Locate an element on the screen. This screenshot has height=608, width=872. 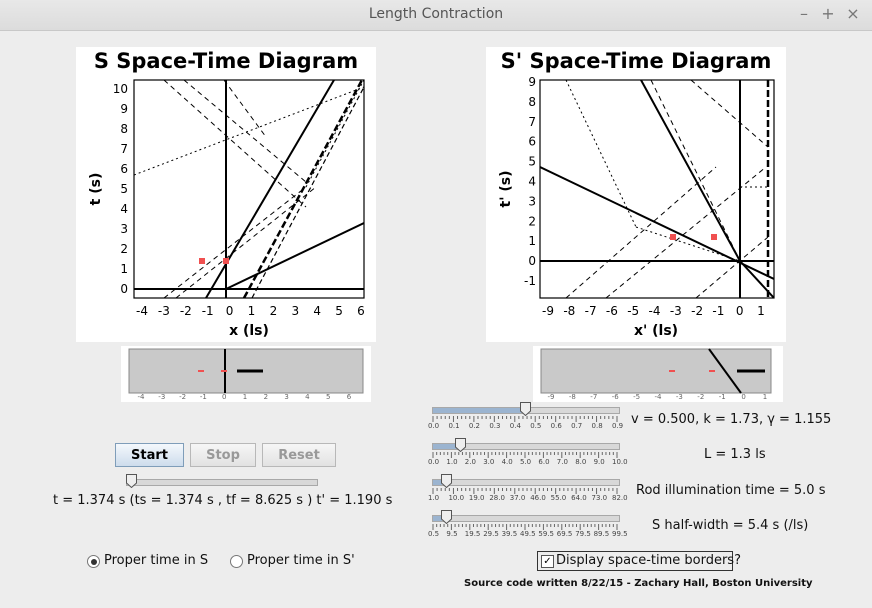
halfwidth-slider-track is located at coordinates (526, 518).